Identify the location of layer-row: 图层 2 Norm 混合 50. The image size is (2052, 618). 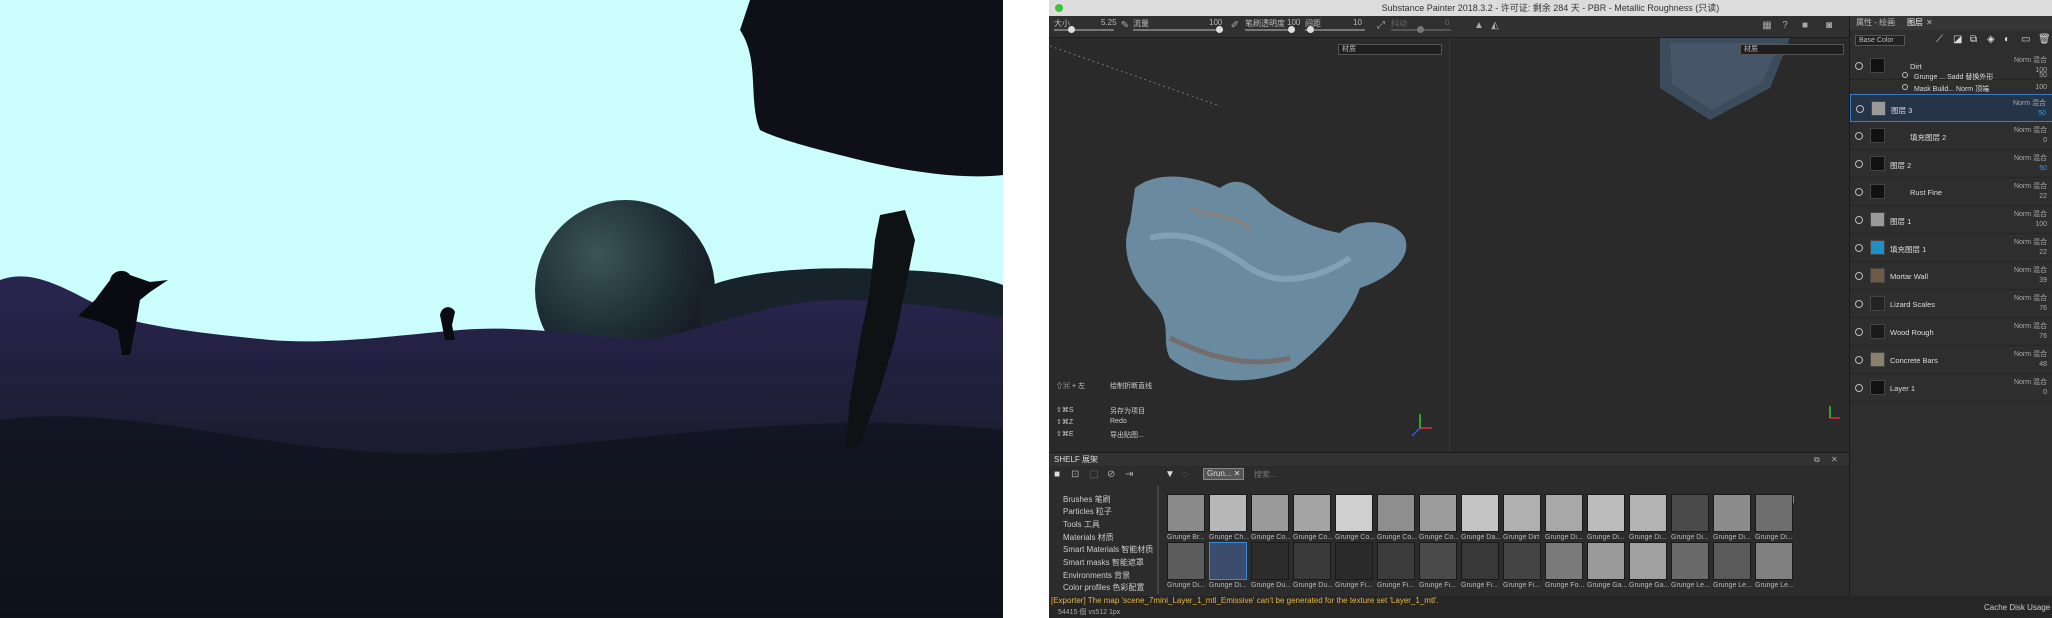
(1951, 164).